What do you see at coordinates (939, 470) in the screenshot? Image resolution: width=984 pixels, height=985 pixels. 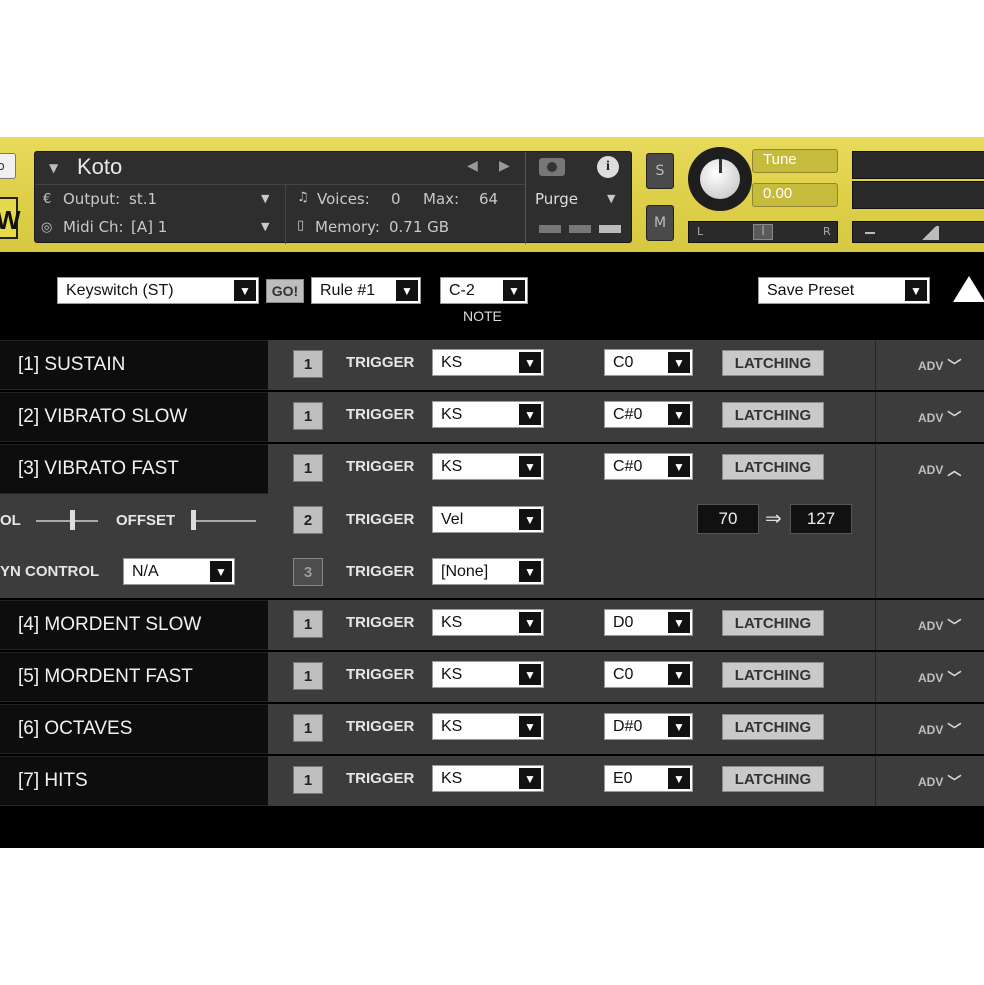 I see `advanced-toggle: ADV ︿` at bounding box center [939, 470].